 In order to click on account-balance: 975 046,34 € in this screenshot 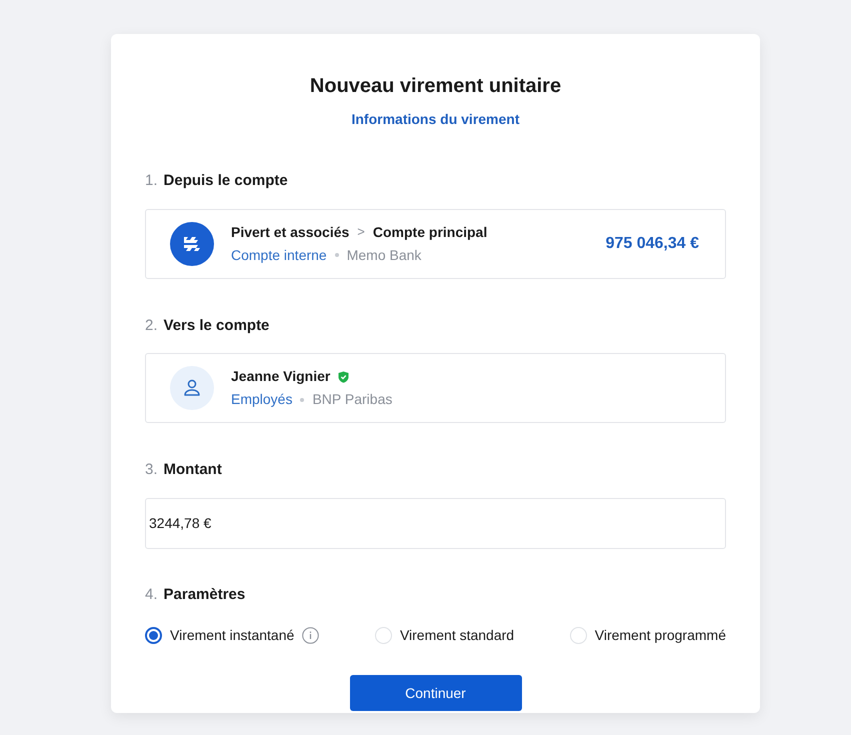, I will do `click(652, 244)`.